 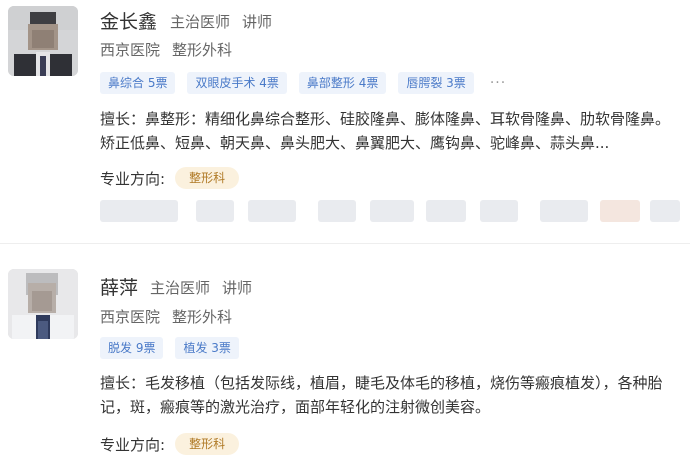 I want to click on vote-tag: 唇腭裂 3票, so click(x=436, y=83).